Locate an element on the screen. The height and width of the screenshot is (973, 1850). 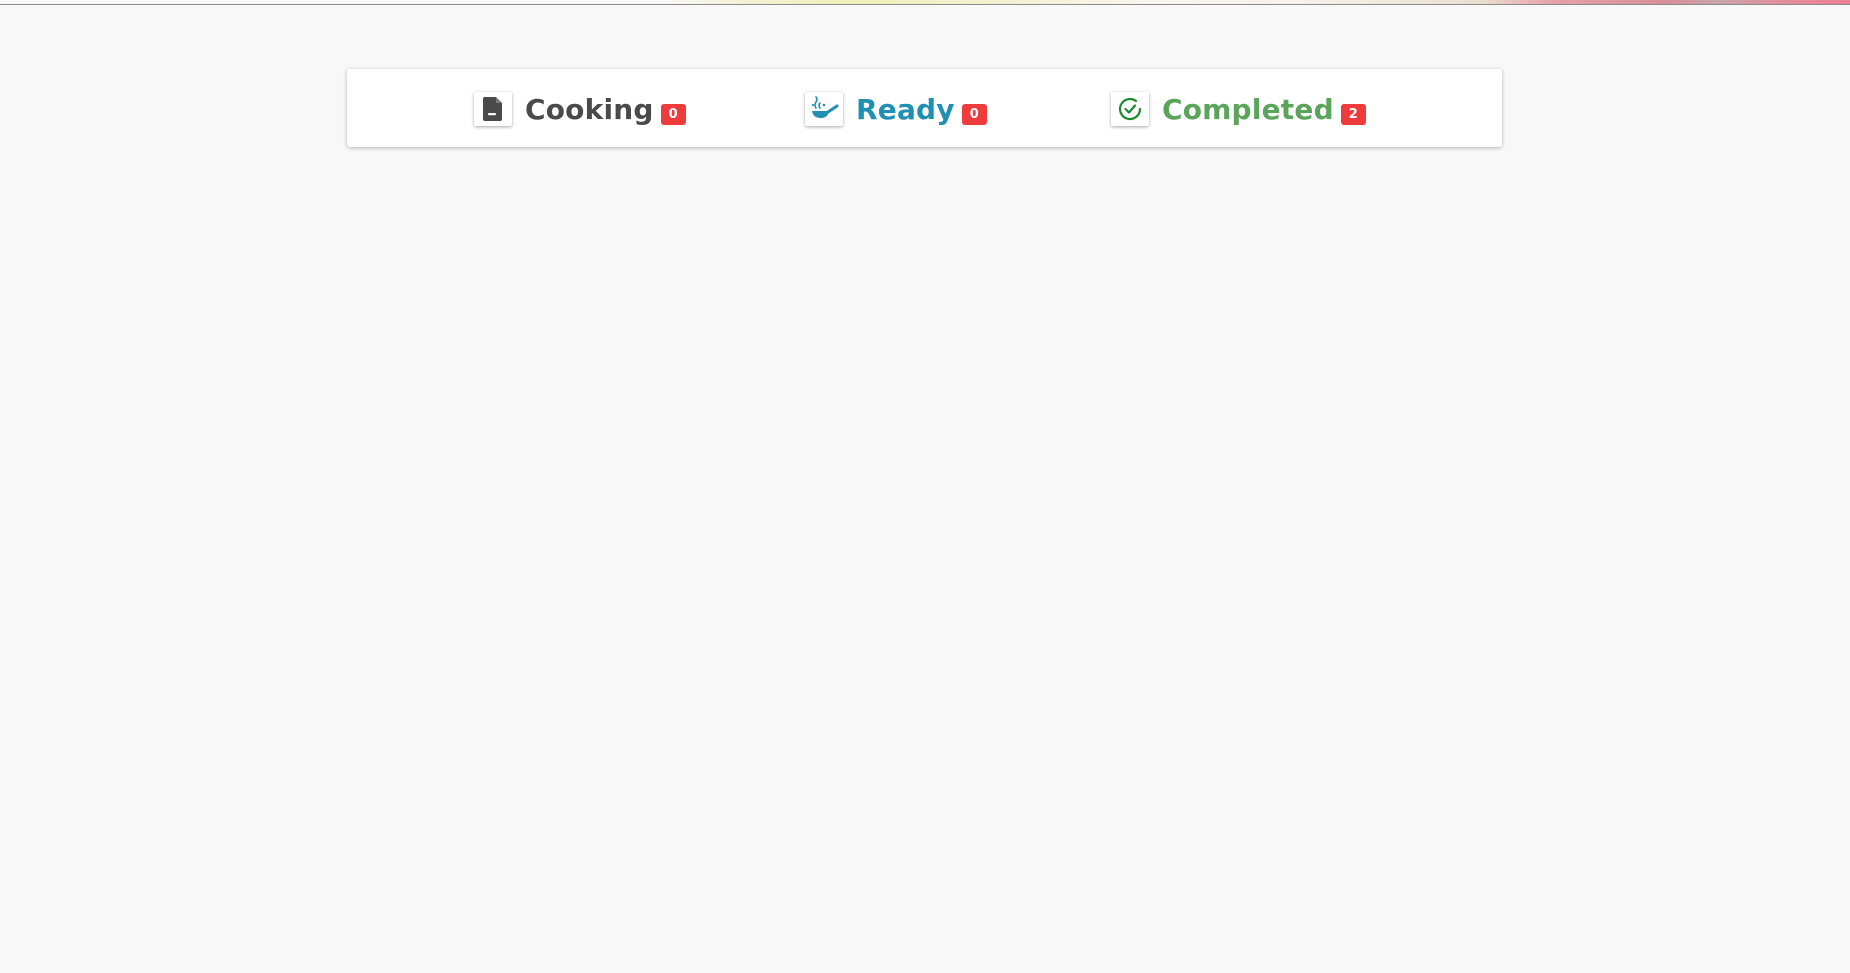
tab-cooking-count-badge: 0 is located at coordinates (673, 114).